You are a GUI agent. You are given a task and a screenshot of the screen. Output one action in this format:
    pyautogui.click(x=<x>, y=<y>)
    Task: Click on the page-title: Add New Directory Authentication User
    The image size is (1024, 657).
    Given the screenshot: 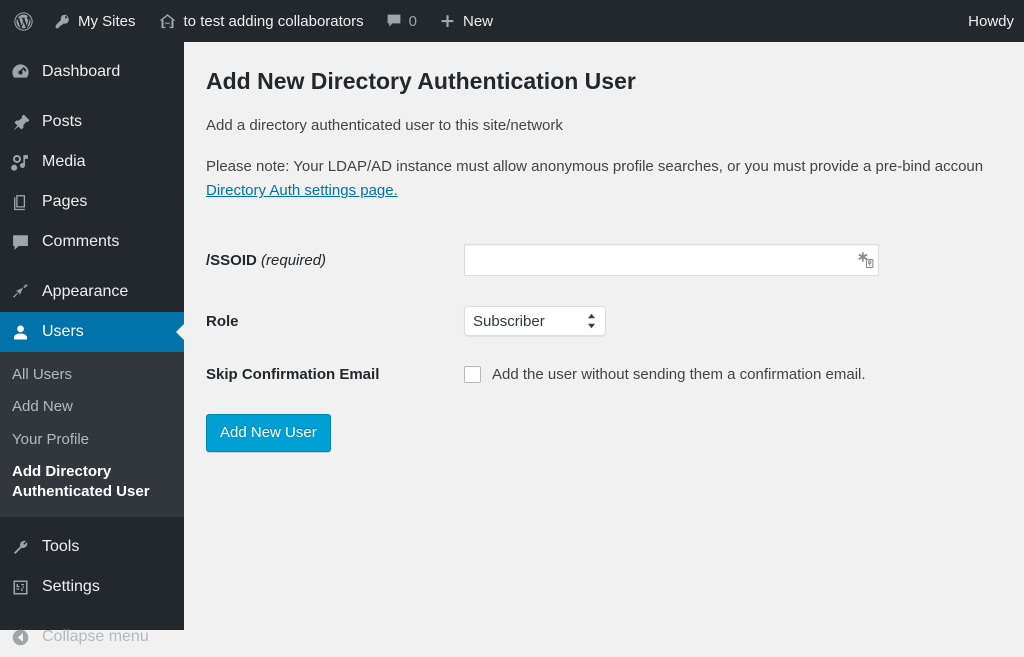 What is the action you would take?
    pyautogui.click(x=421, y=81)
    